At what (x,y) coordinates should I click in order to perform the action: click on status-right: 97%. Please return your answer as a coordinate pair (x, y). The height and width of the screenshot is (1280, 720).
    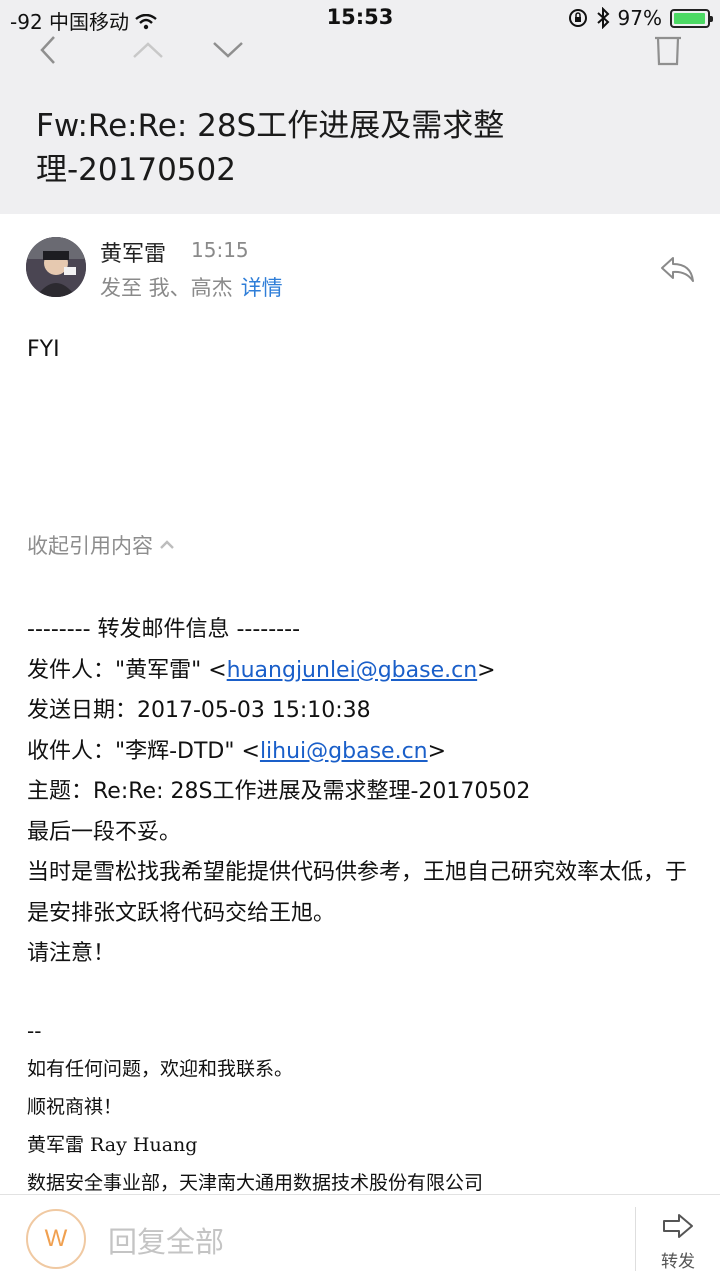
    Looking at the image, I should click on (640, 18).